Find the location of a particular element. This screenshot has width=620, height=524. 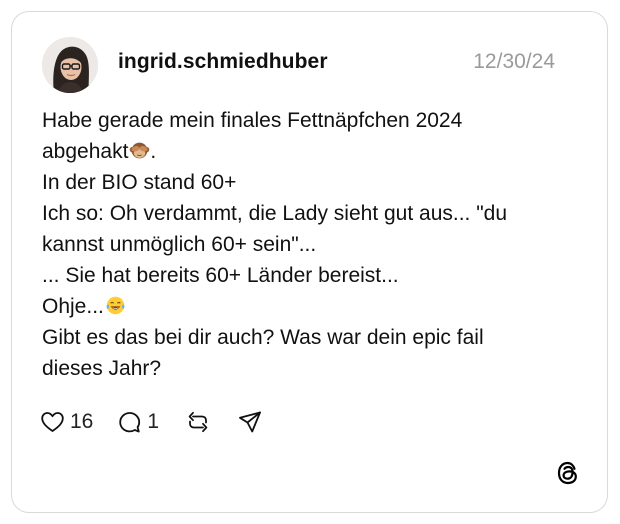

comment-icon is located at coordinates (130, 422).